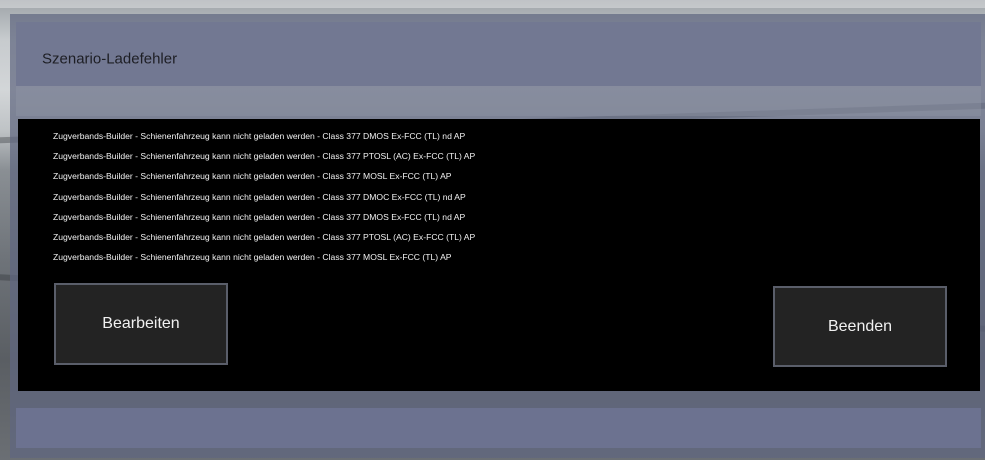 The height and width of the screenshot is (460, 985). I want to click on background-stripe, so click(492, 4).